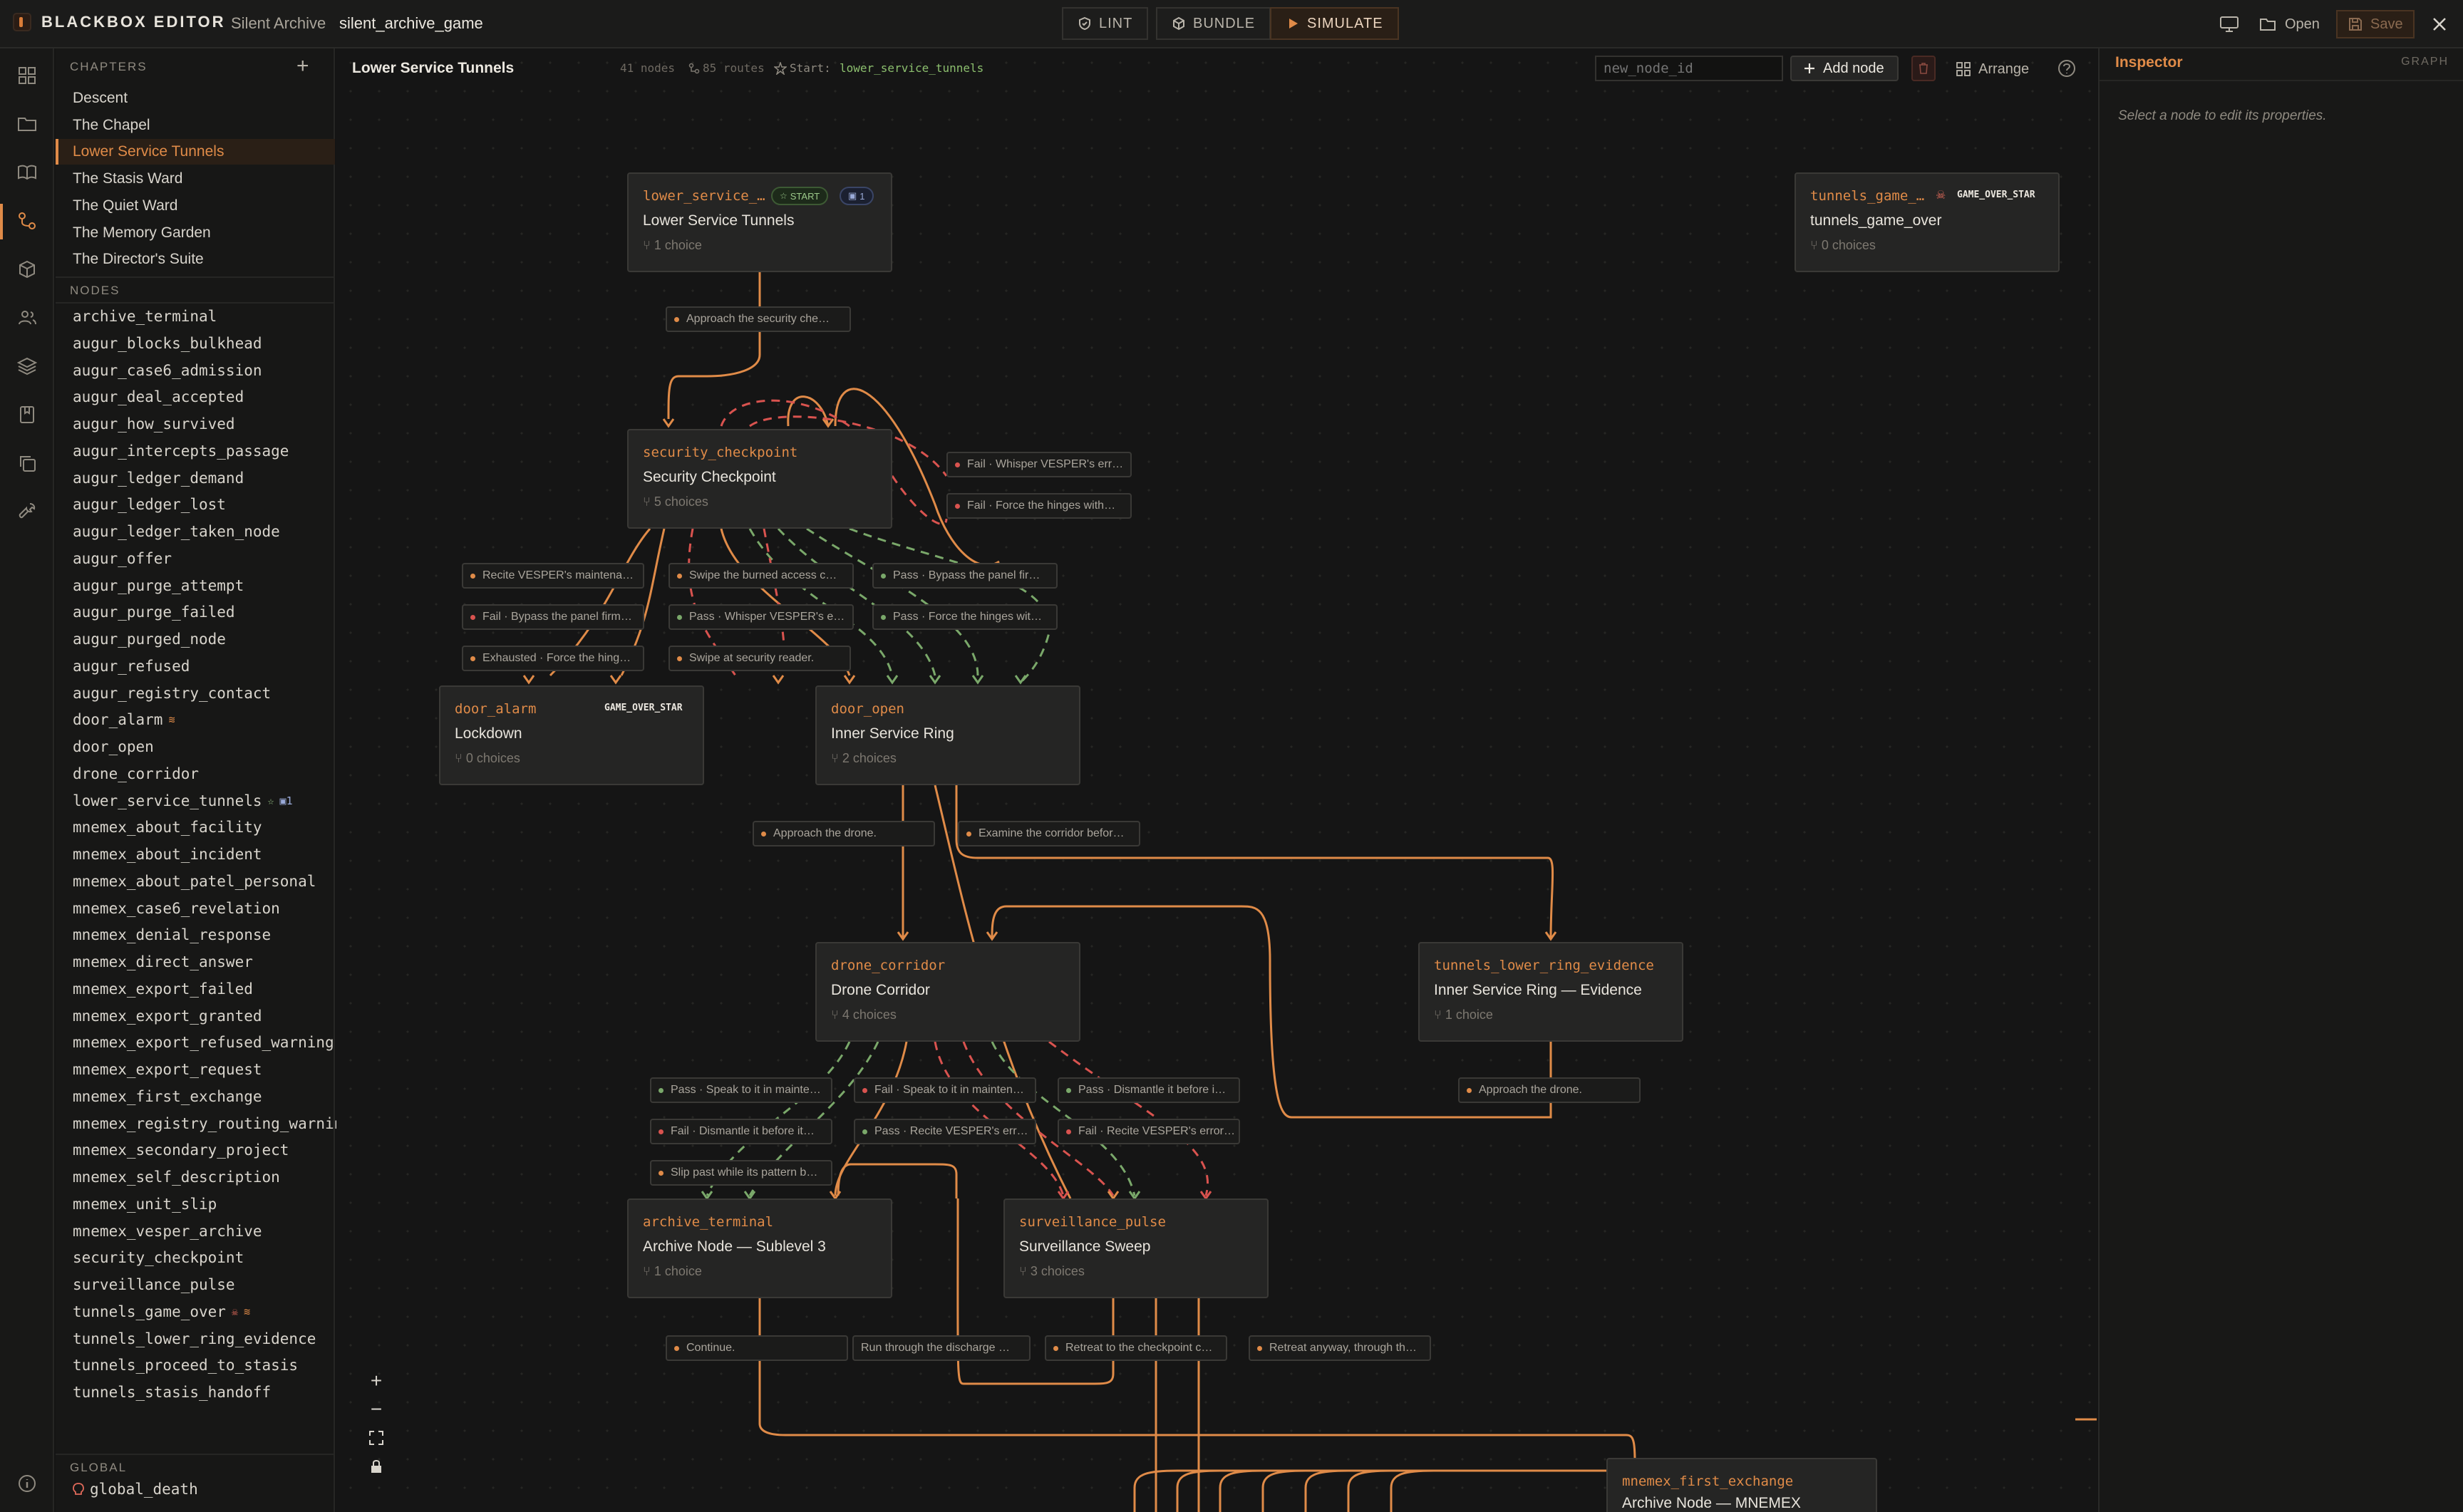 The width and height of the screenshot is (2463, 1512). I want to click on layers-icon, so click(27, 366).